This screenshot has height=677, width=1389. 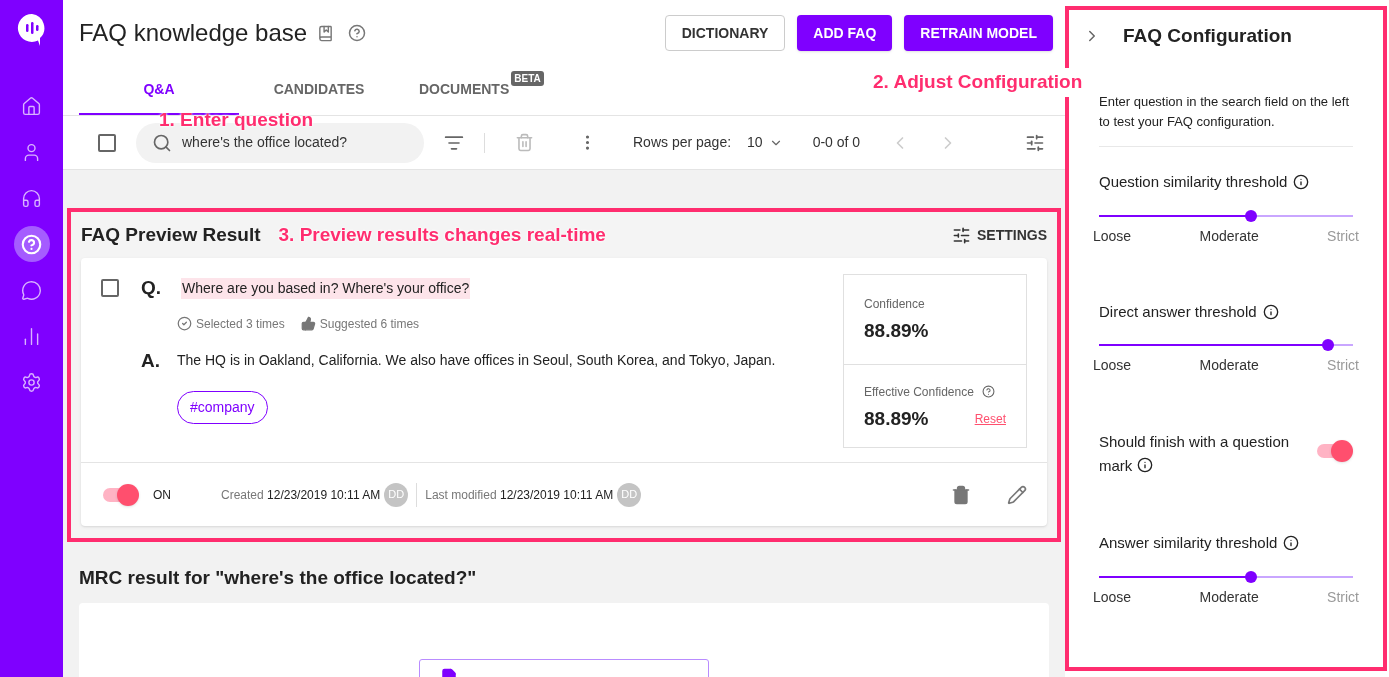 What do you see at coordinates (919, 392) in the screenshot?
I see `effective-confidence-label: Effective Confidence` at bounding box center [919, 392].